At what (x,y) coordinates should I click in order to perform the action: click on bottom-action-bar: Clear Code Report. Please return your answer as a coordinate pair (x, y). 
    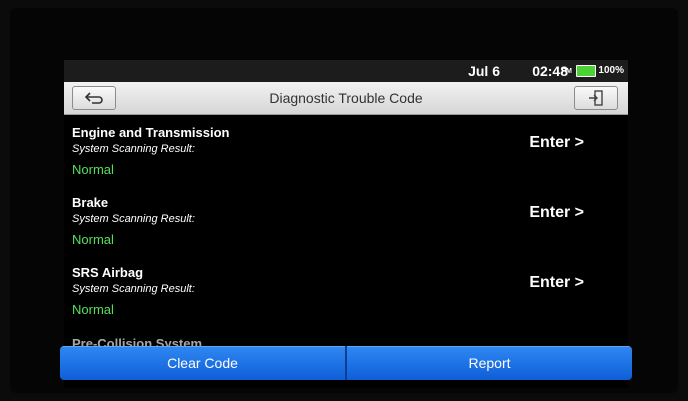
    Looking at the image, I should click on (346, 363).